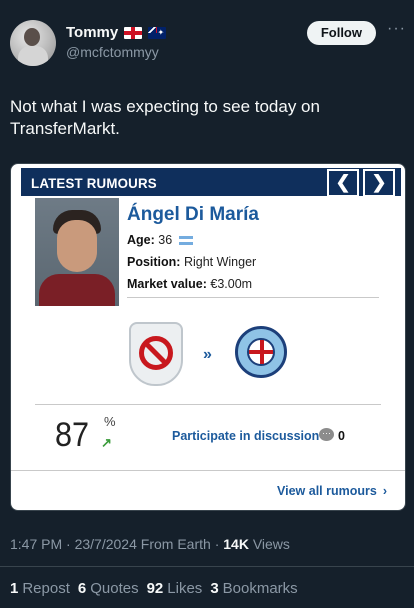 Image resolution: width=414 pixels, height=608 pixels. I want to click on transfer-probability: 87, so click(72, 435).